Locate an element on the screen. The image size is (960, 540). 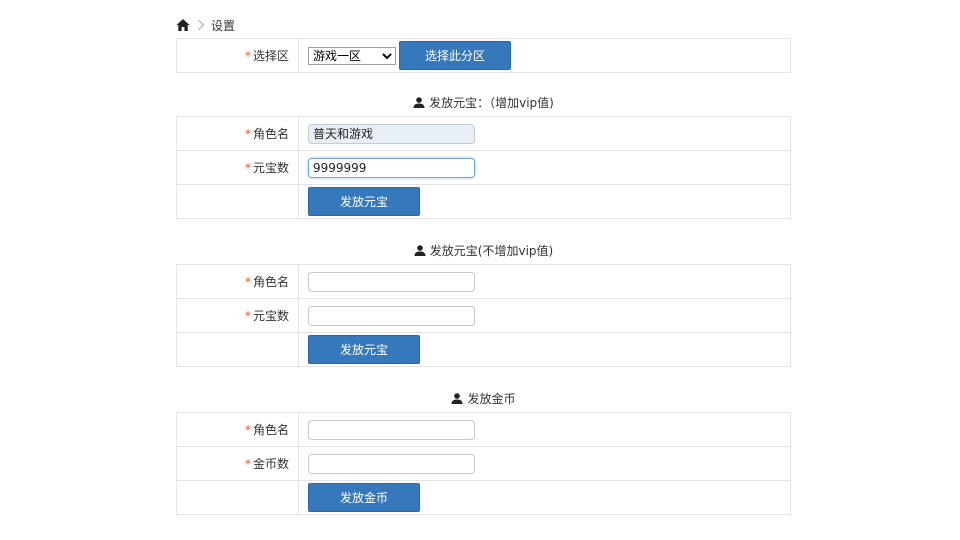
section2-submit-row: 发放元宝 is located at coordinates (483, 349).